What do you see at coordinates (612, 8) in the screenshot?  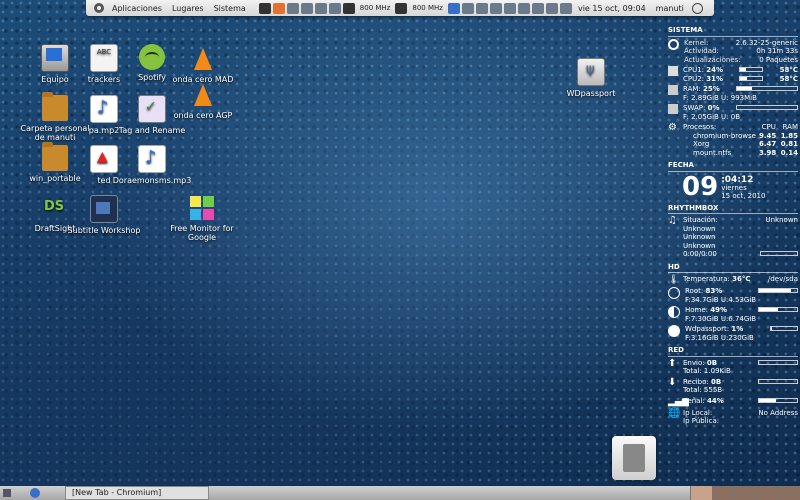 I see `panel-clock: vie 15 oct, 09:04` at bounding box center [612, 8].